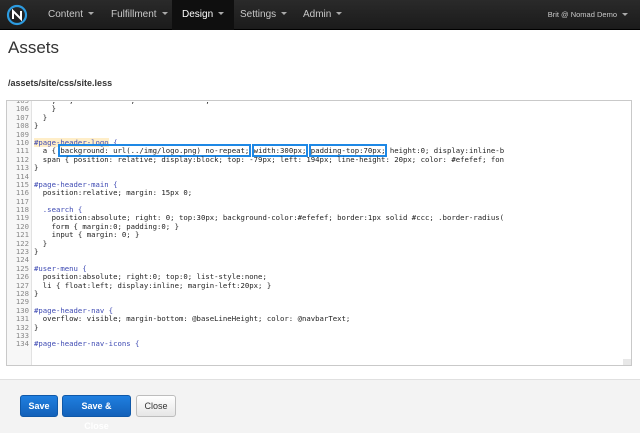 The height and width of the screenshot is (433, 640). I want to click on nav-design-label: Design, so click(198, 14).